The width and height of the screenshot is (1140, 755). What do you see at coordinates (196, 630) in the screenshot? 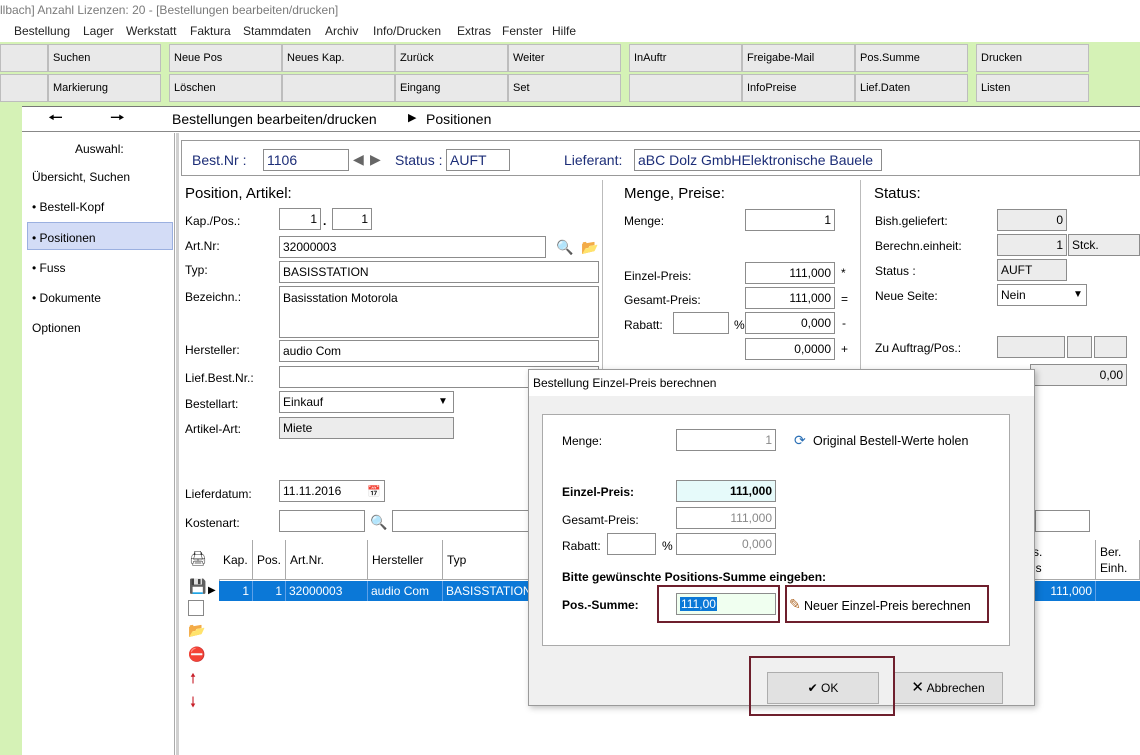
I see `folder-move-icon: 📂` at bounding box center [196, 630].